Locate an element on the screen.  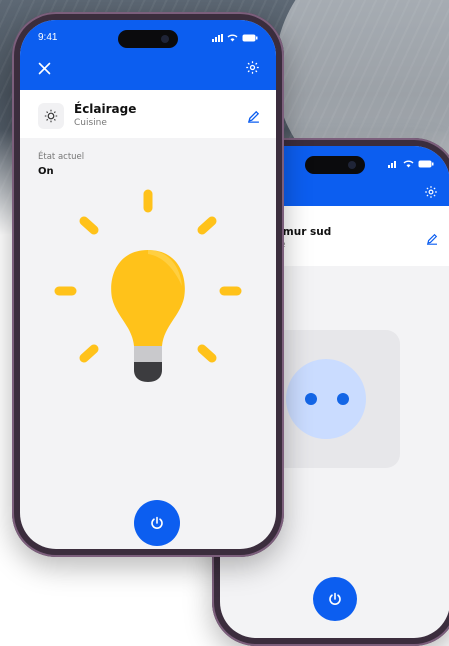
lightbulb-icon is located at coordinates (51, 116).